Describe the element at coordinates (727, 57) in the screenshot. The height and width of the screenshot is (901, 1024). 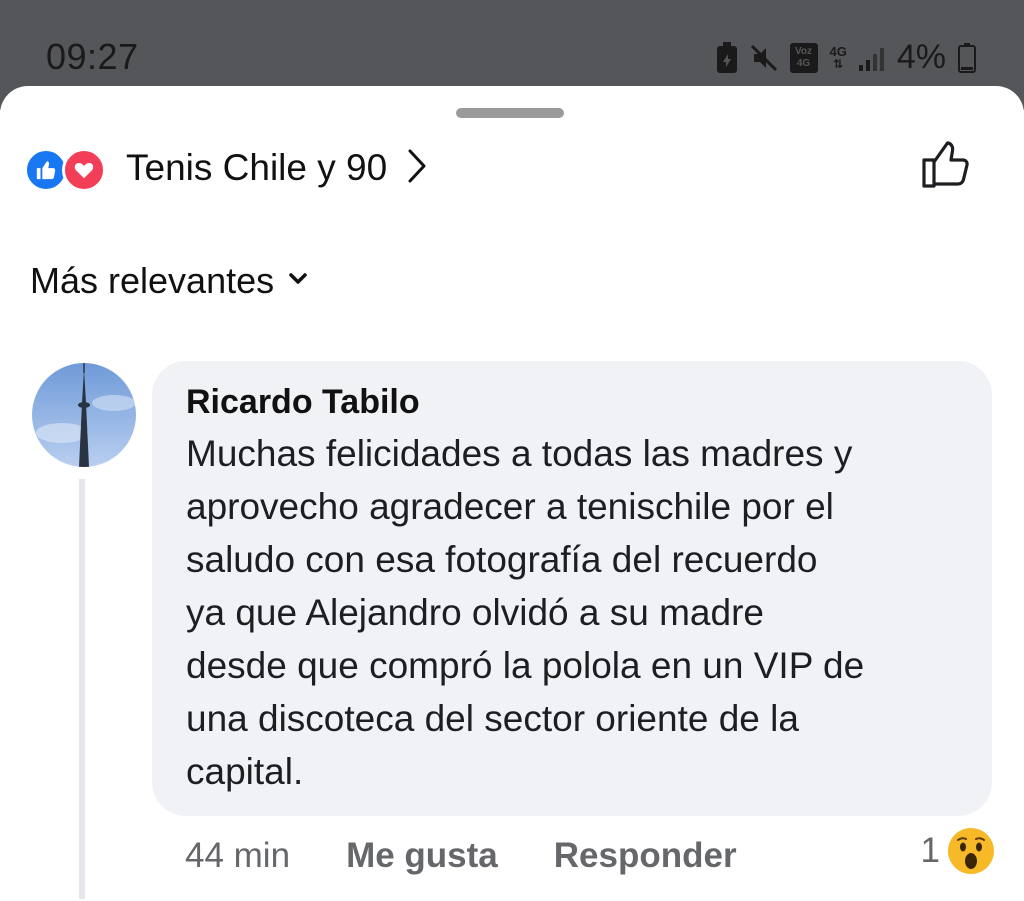
I see `battery-saver-icon` at that location.